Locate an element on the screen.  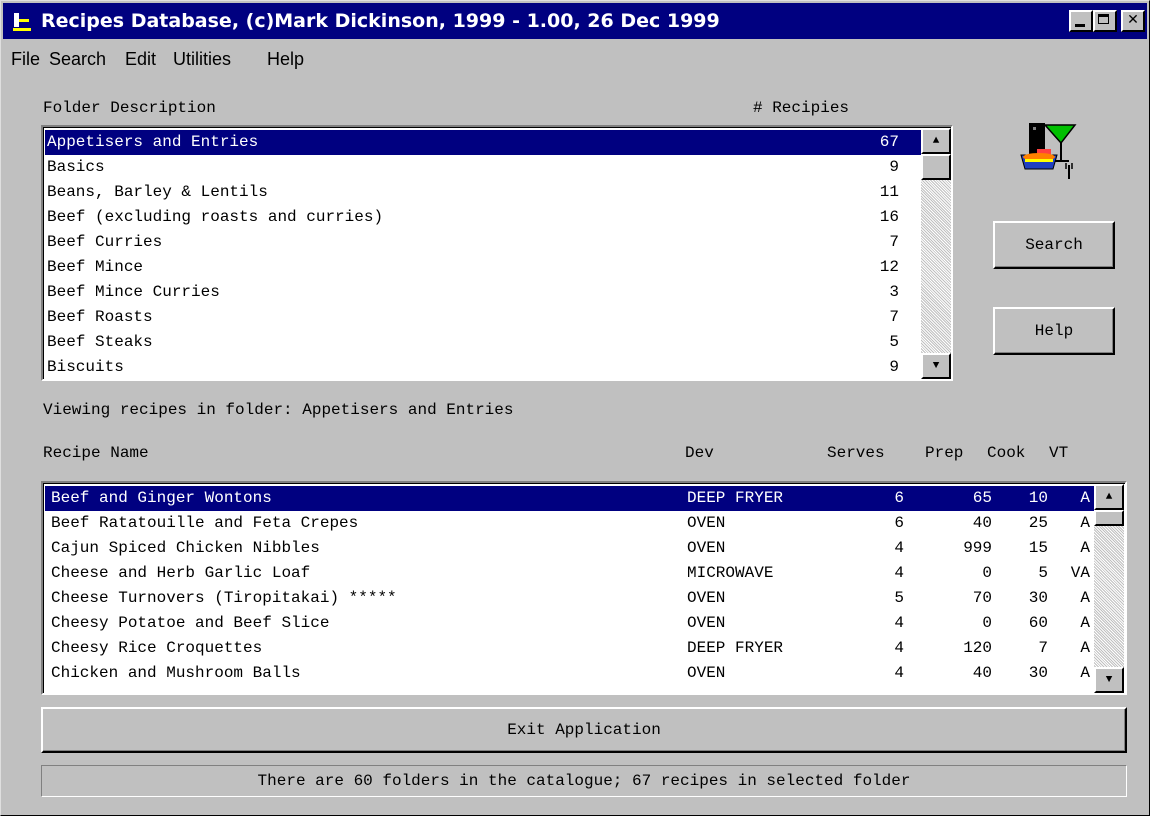
recipe-prep: 40 is located at coordinates (982, 523).